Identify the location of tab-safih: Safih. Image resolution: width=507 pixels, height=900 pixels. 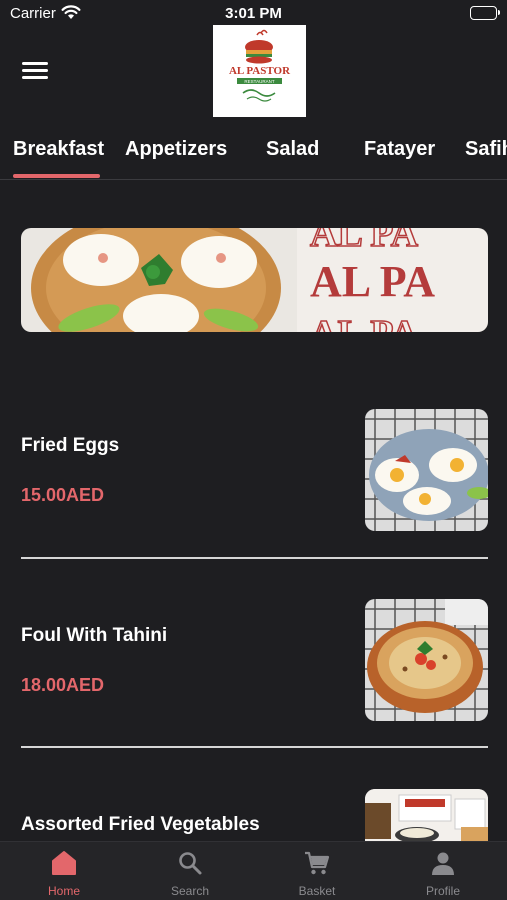
(486, 149).